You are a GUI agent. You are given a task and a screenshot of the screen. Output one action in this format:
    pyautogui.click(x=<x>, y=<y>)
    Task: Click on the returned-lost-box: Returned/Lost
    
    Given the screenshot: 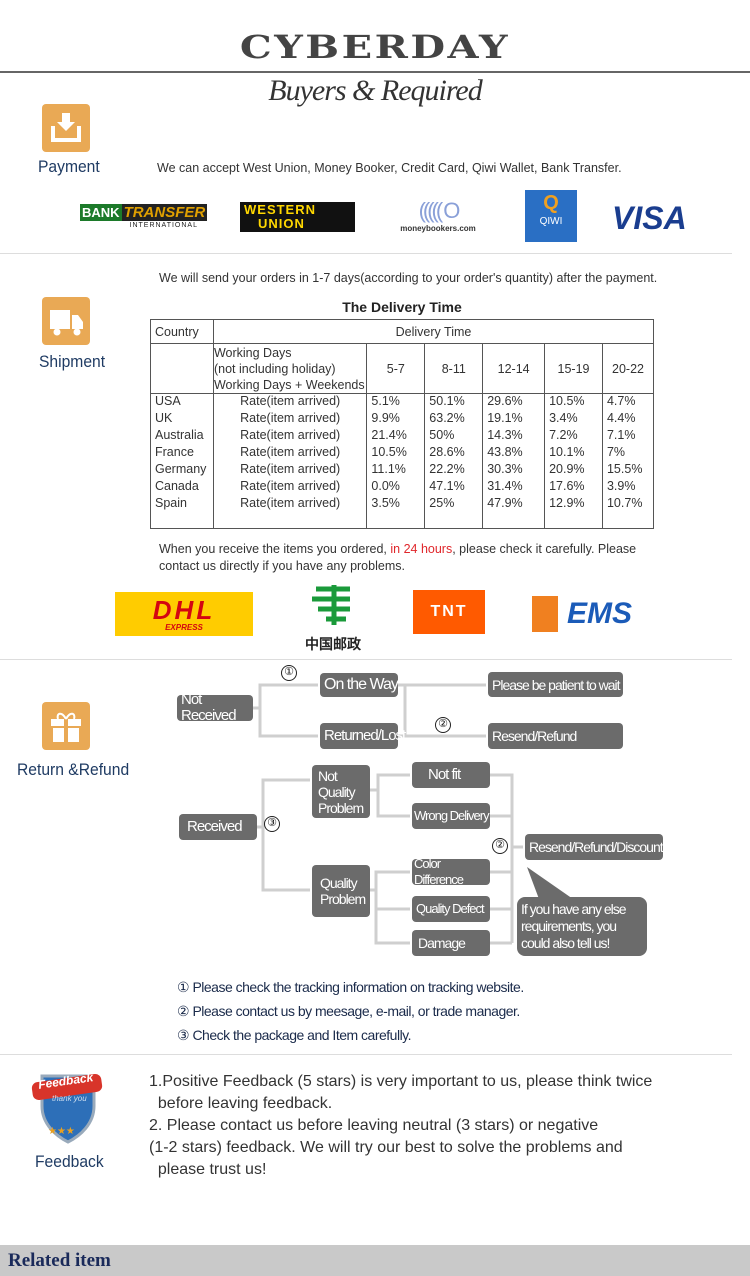 What is the action you would take?
    pyautogui.click(x=363, y=736)
    